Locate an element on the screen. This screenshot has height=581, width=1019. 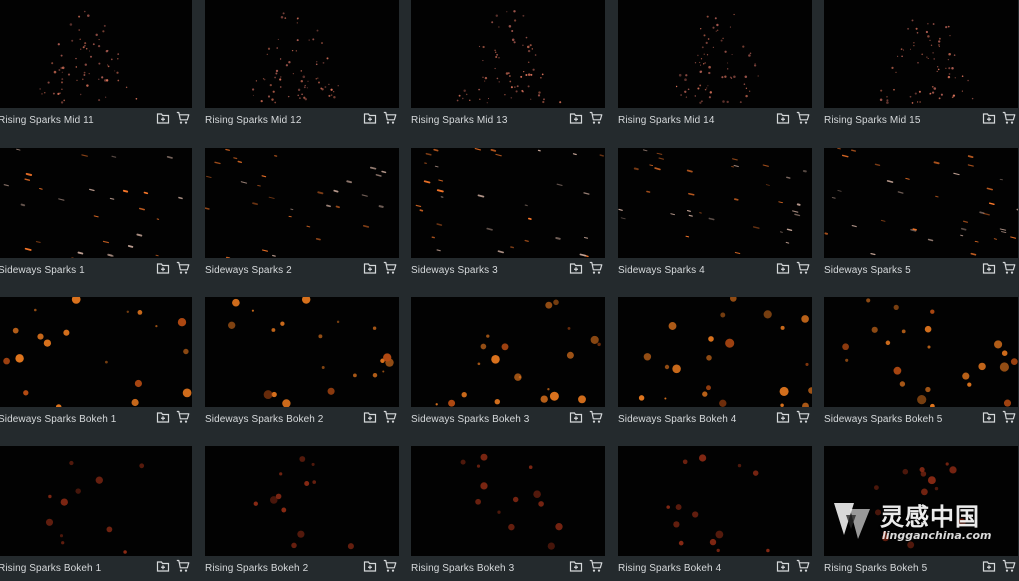
asset-title: Sideways Sparks Bokeh 2 is located at coordinates (264, 419).